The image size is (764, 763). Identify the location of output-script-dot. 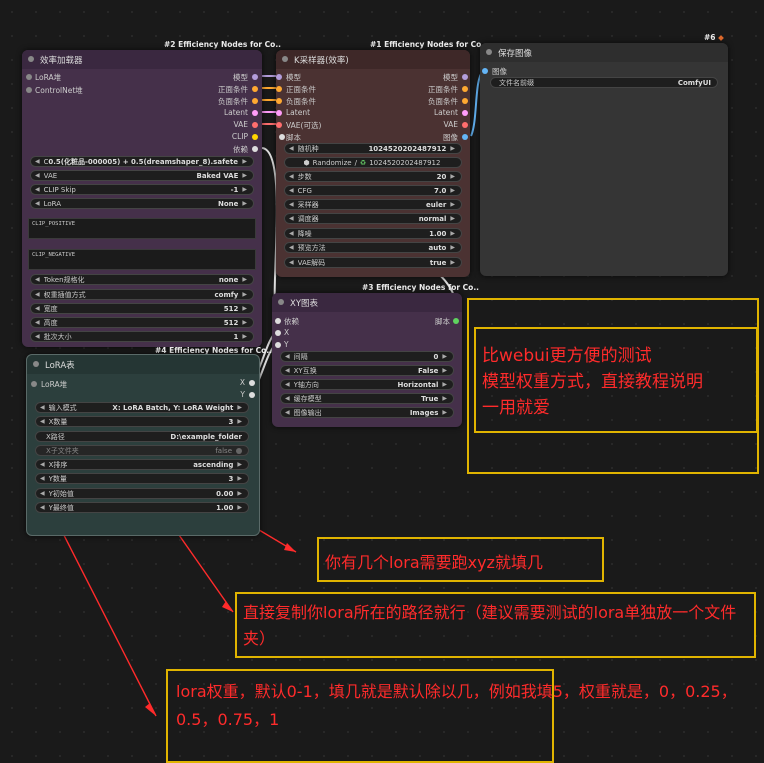
(456, 321).